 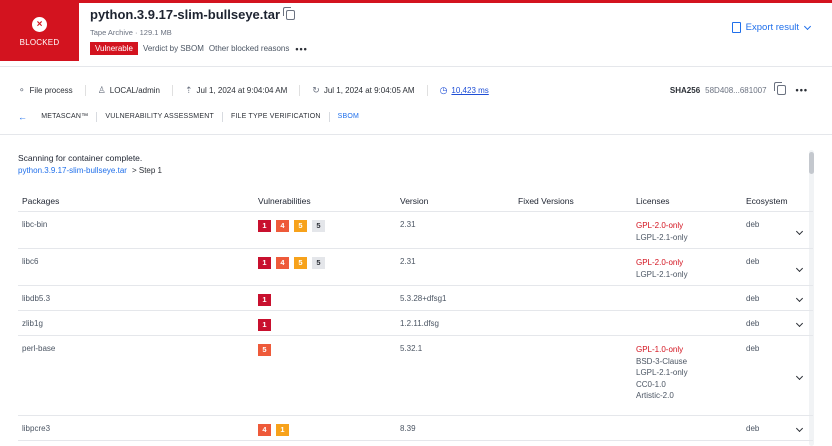 I want to click on tab-vulnerability-assessment: VULNERABILITY ASSESSMENT, so click(x=160, y=117).